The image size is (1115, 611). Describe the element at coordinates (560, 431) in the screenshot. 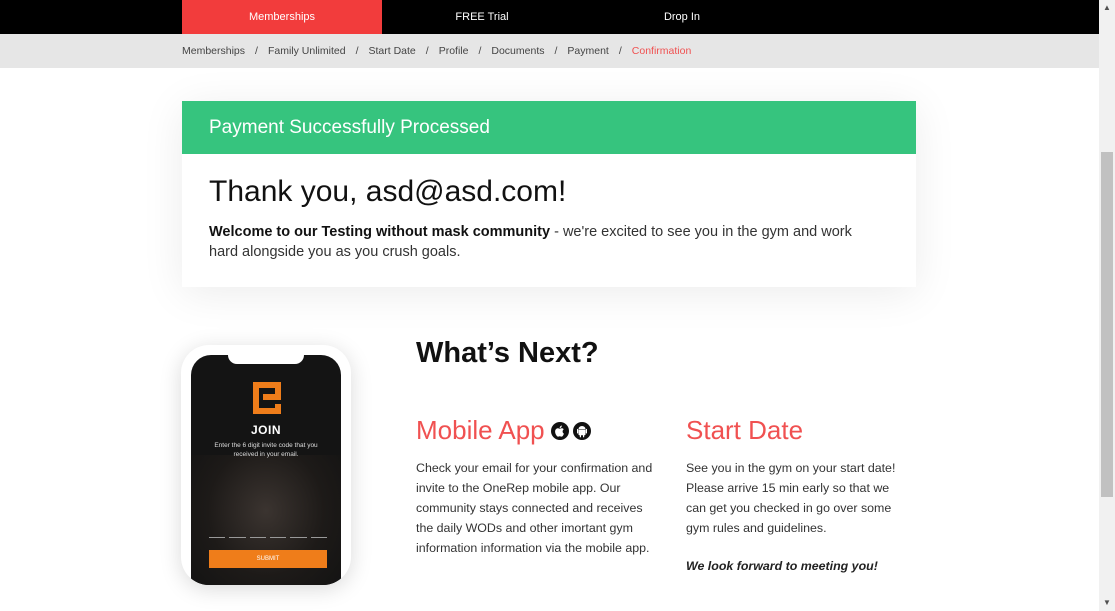

I see `apple-icon` at that location.